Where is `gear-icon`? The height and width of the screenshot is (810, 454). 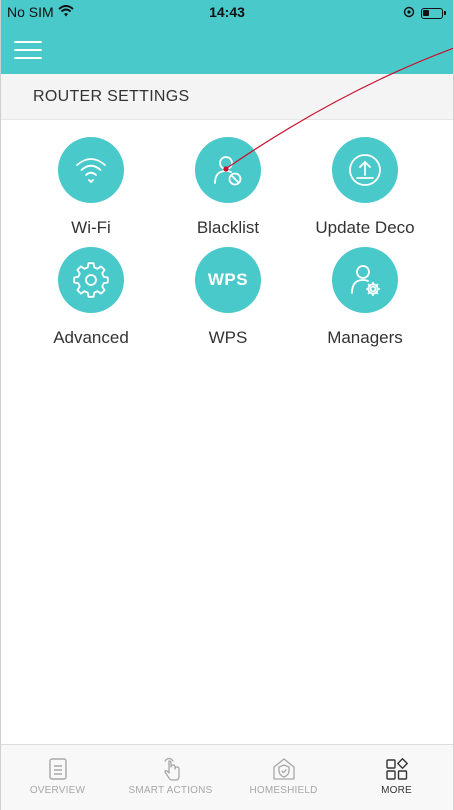 gear-icon is located at coordinates (91, 280).